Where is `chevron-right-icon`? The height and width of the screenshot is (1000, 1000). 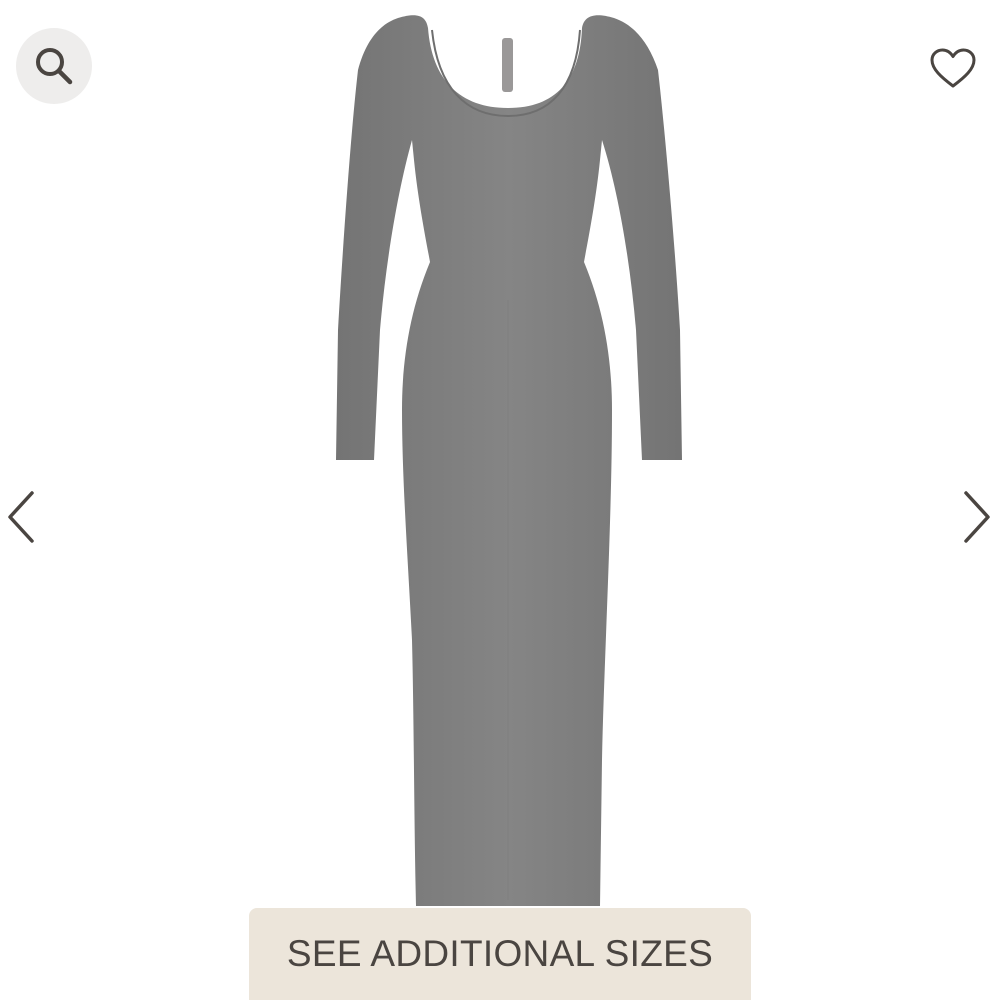
chevron-right-icon is located at coordinates (977, 517).